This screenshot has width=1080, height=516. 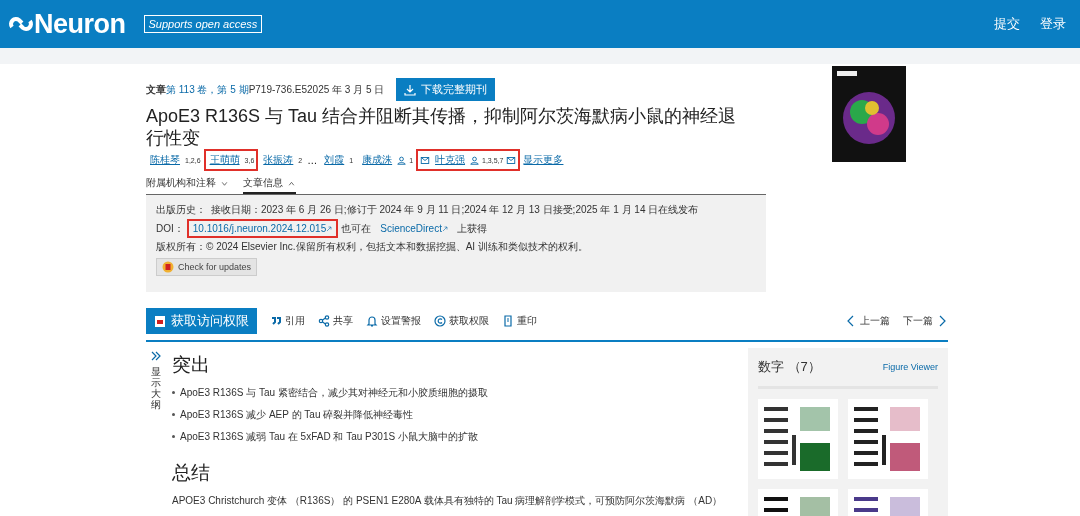 I want to click on double-chevron-icon, so click(x=156, y=356).